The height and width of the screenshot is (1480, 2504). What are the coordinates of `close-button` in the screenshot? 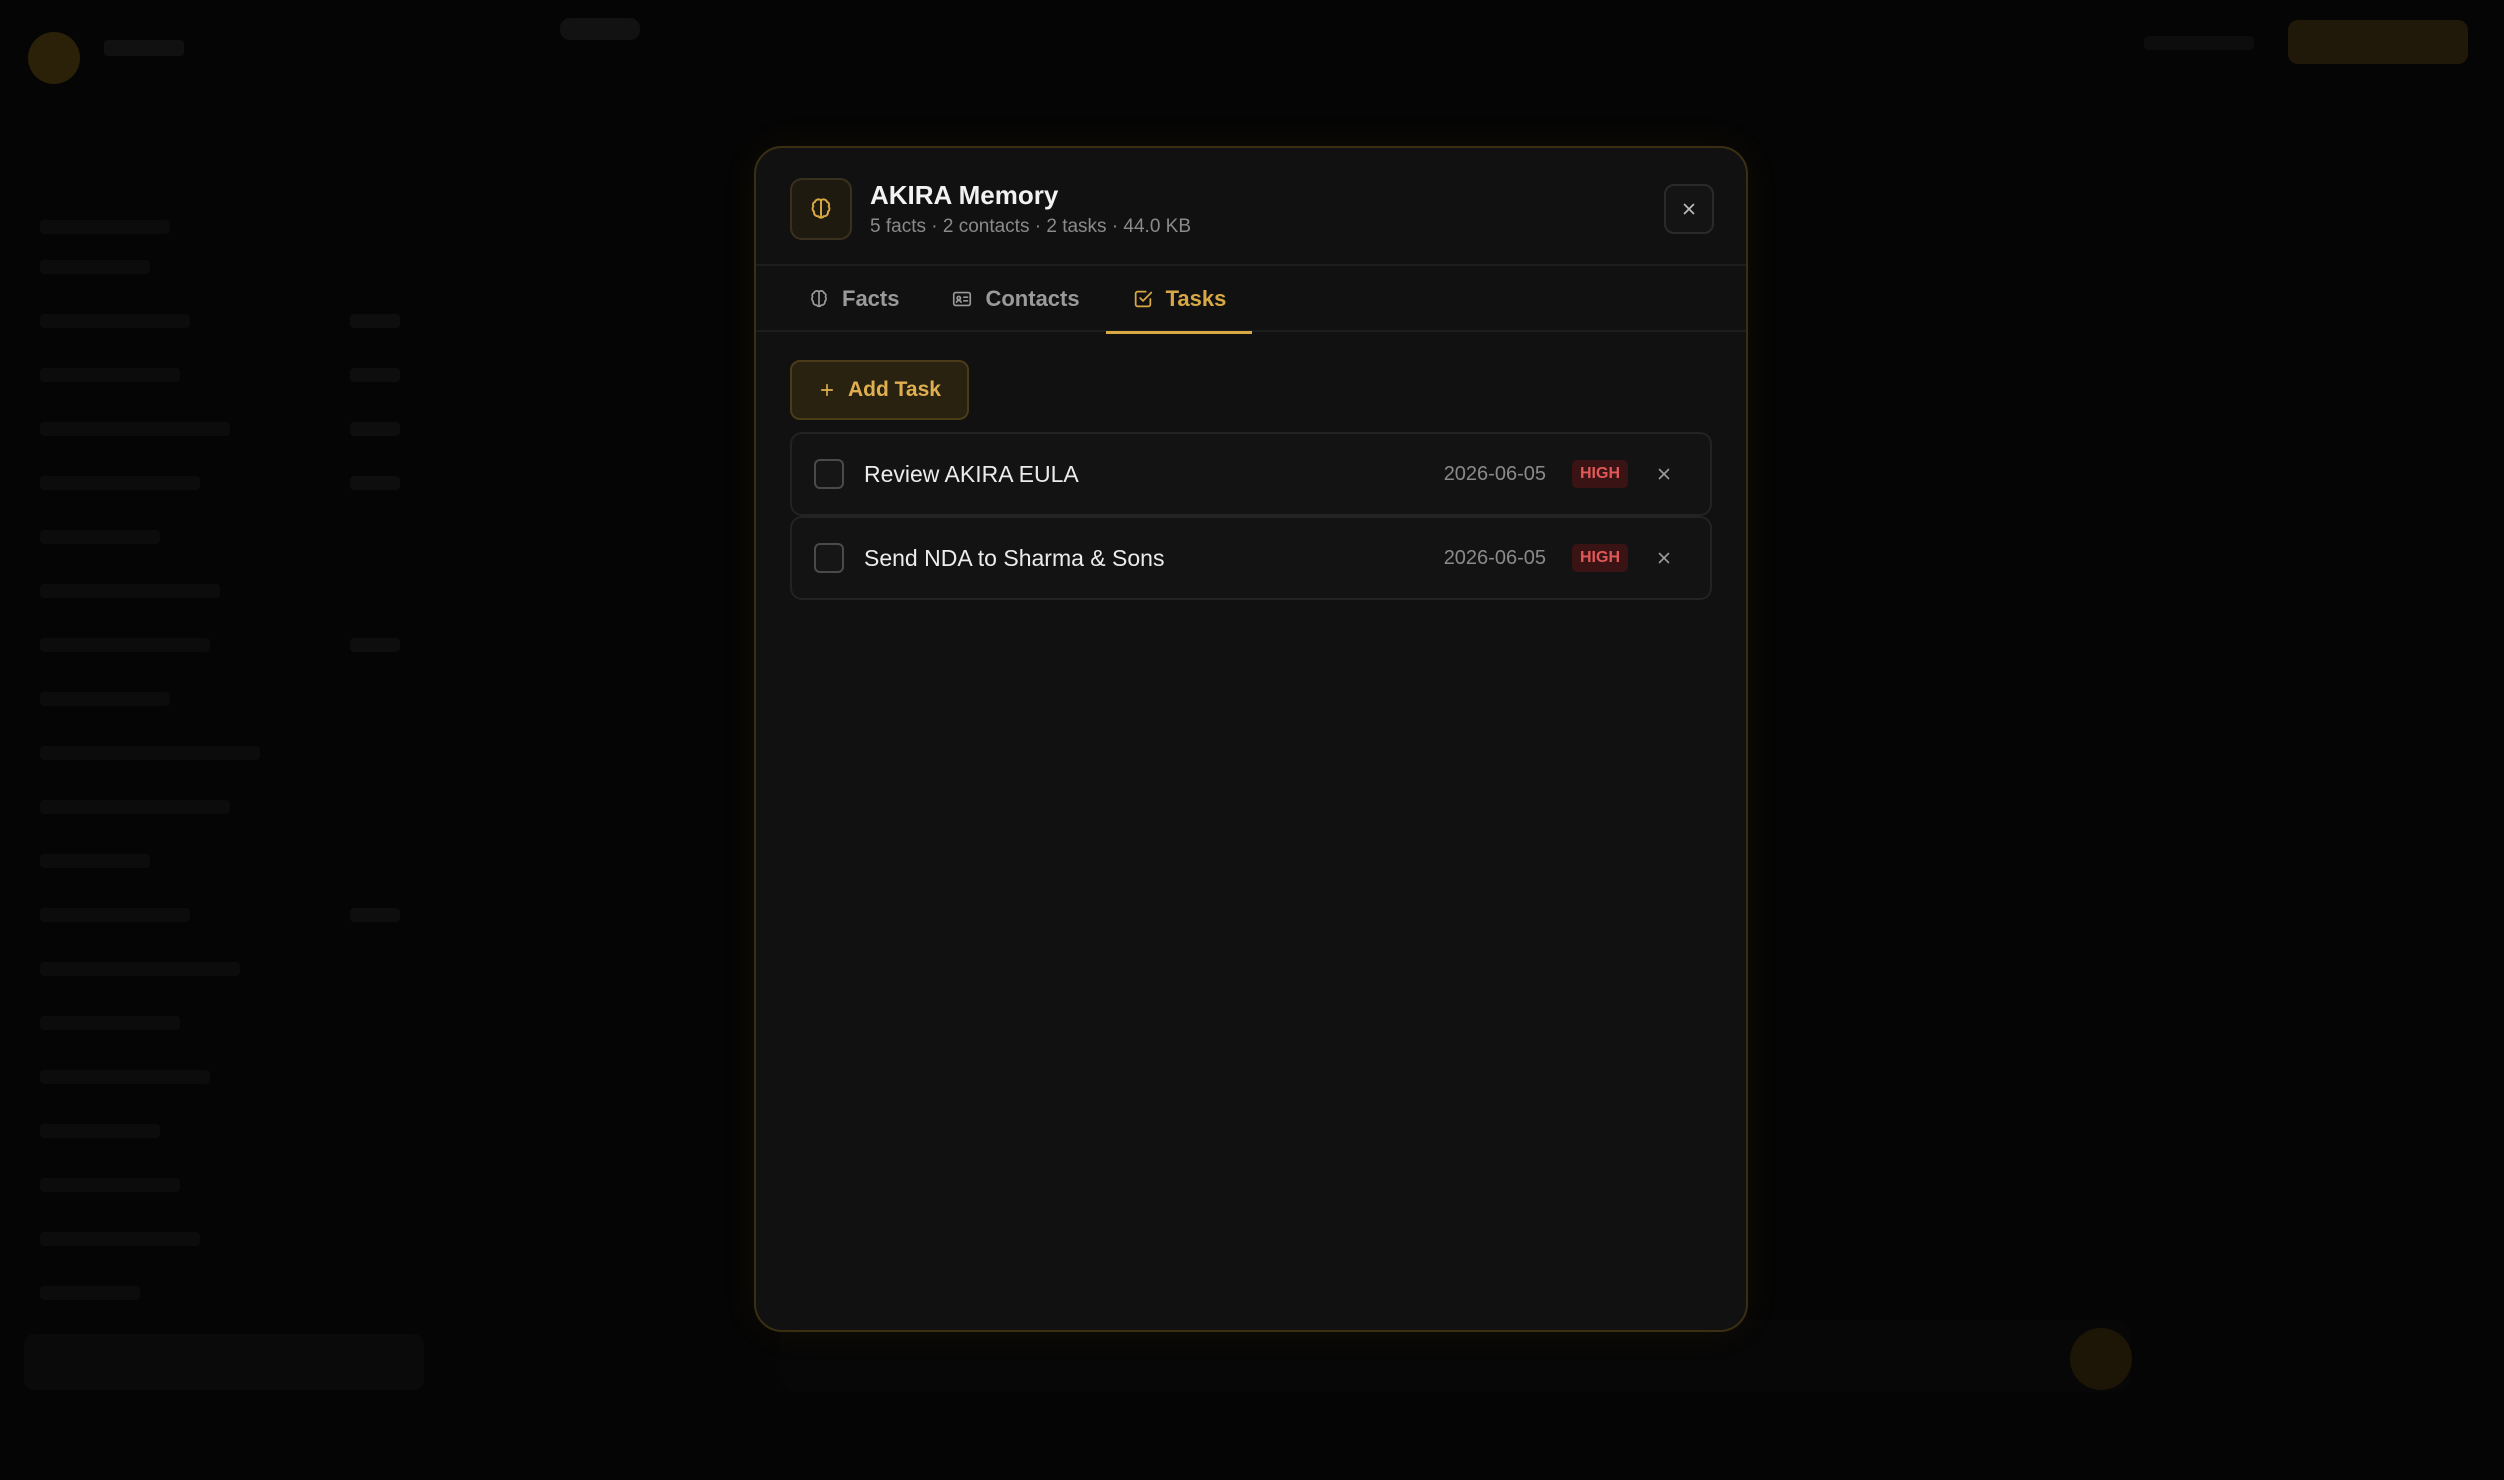 It's located at (1689, 209).